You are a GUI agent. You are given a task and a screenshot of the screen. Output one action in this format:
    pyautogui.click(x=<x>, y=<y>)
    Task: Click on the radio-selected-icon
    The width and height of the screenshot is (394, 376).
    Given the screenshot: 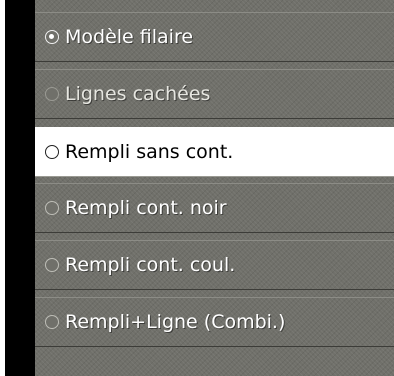 What is the action you would take?
    pyautogui.click(x=52, y=37)
    